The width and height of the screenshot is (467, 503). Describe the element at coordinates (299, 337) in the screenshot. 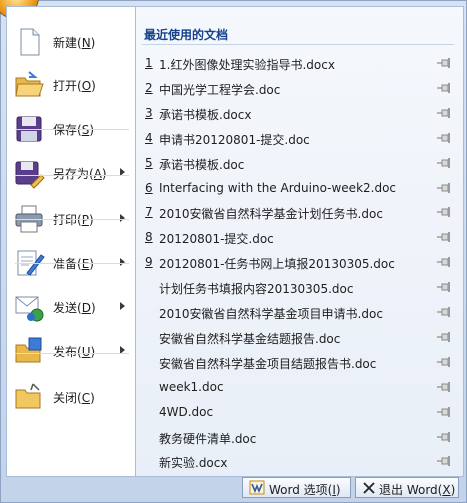

I see `recent-document-item: 安徽省自然科学基金结题报告.doc` at that location.